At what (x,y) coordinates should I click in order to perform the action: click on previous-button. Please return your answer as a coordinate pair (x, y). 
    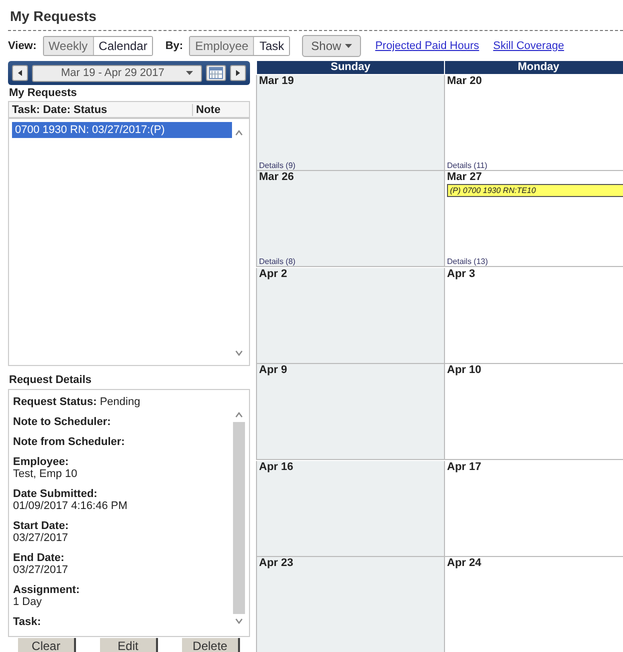
    Looking at the image, I should click on (20, 73).